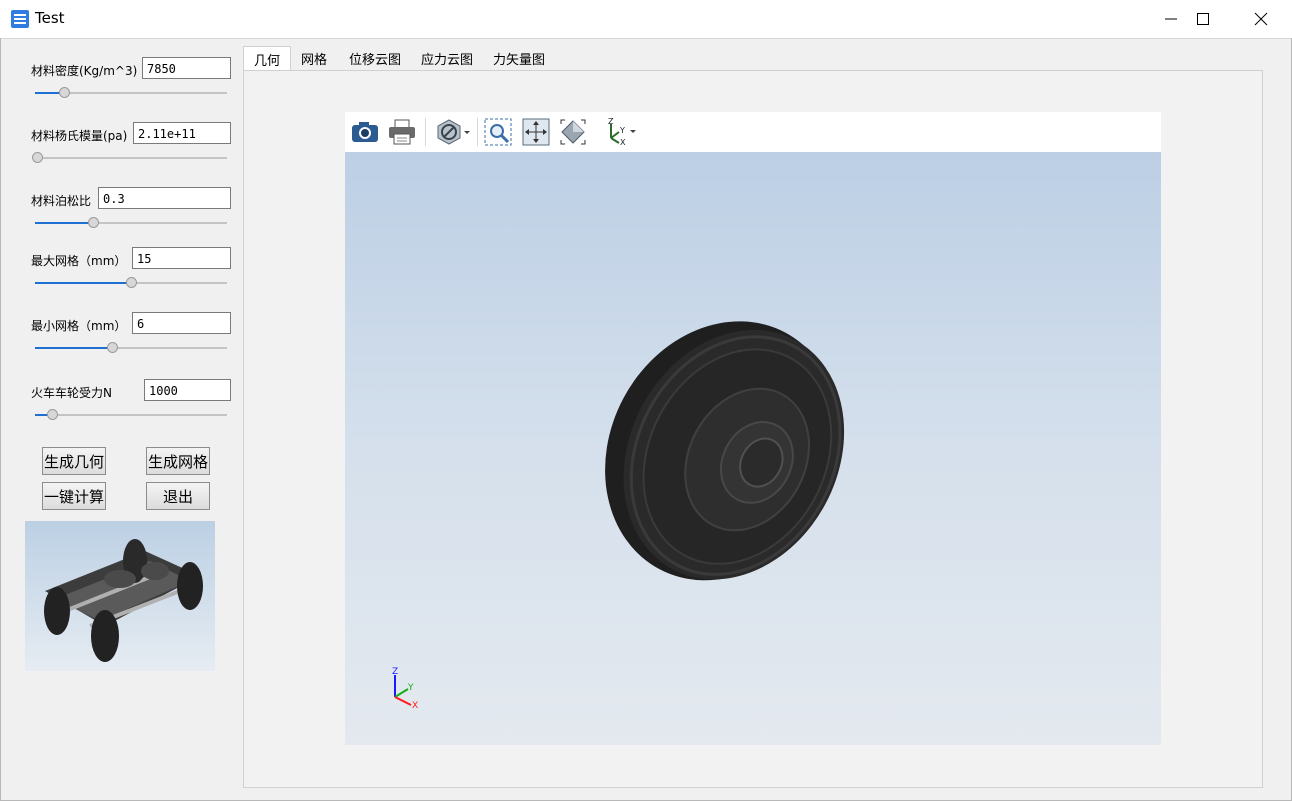  What do you see at coordinates (61, 201) in the screenshot?
I see `poisson-ratio-label: 材料泊松比` at bounding box center [61, 201].